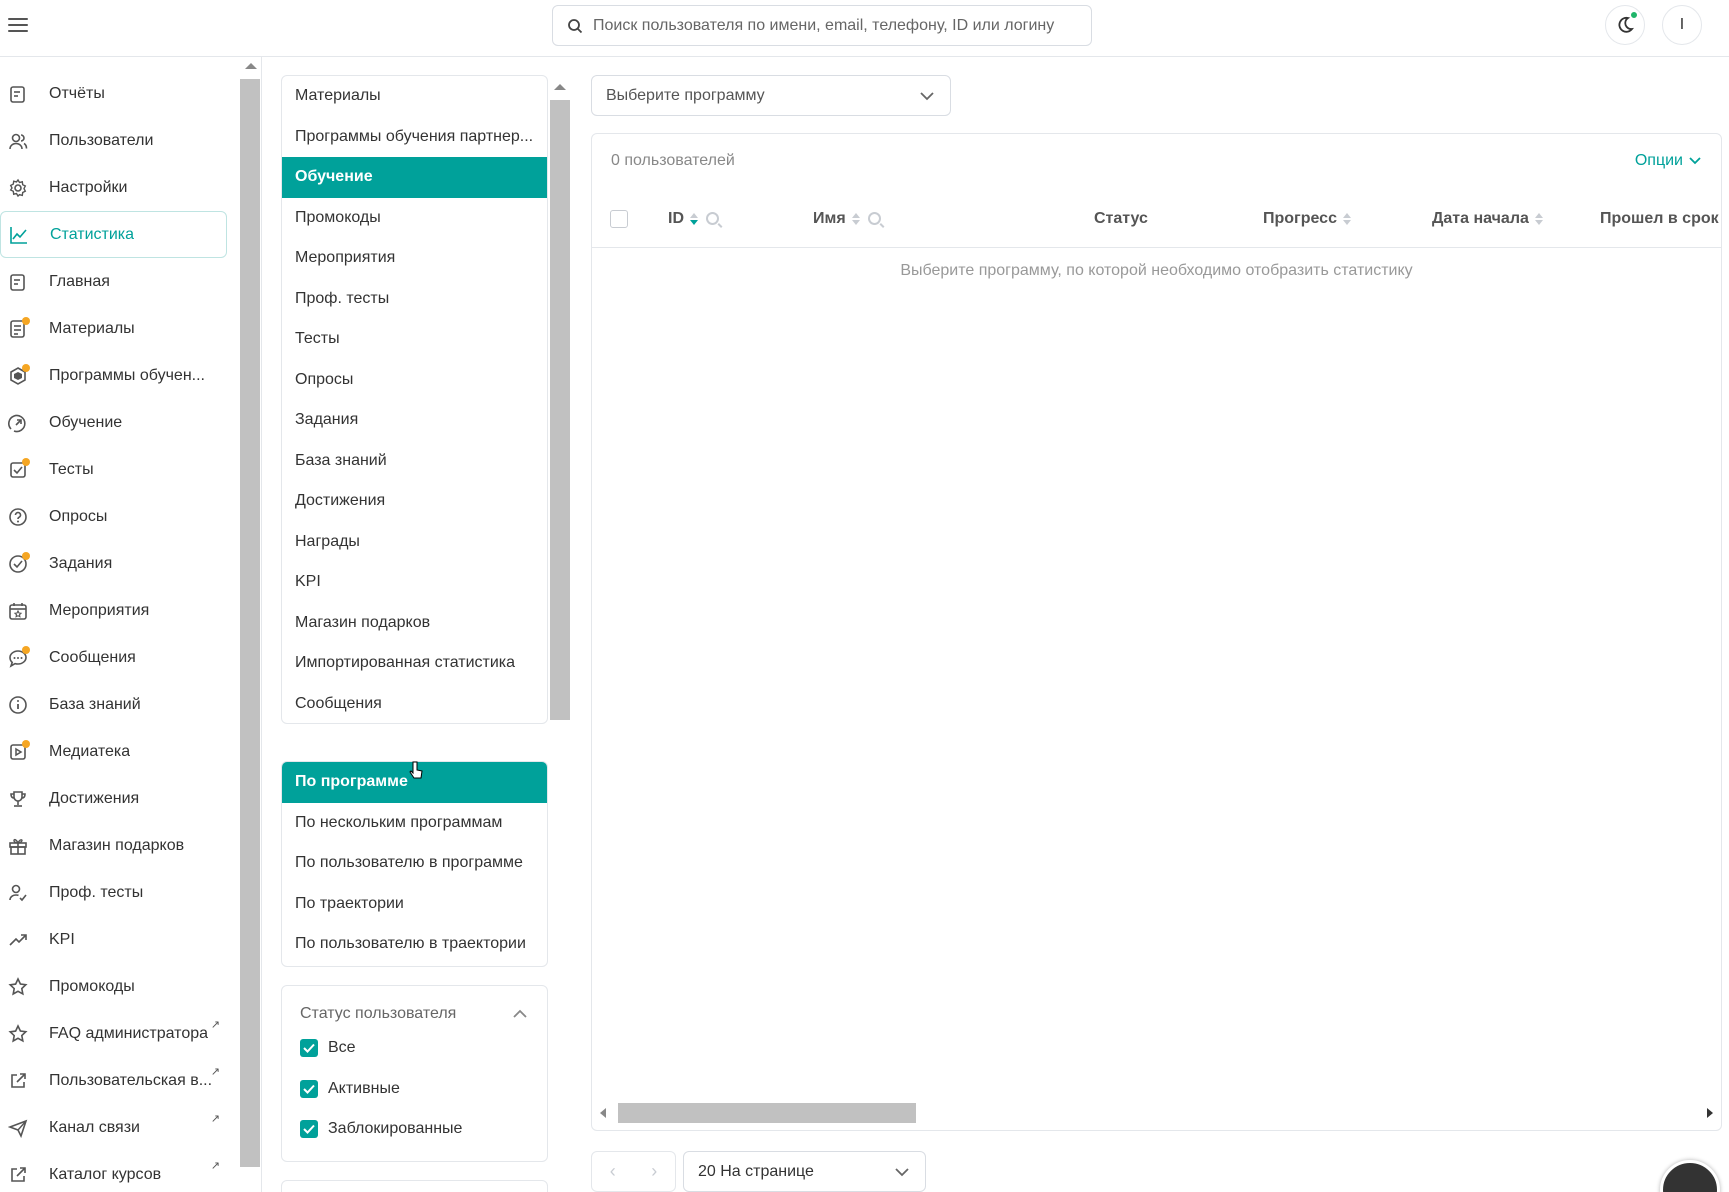 The height and width of the screenshot is (1192, 1729). Describe the element at coordinates (654, 1171) in the screenshot. I see `next-page-icon: ›` at that location.